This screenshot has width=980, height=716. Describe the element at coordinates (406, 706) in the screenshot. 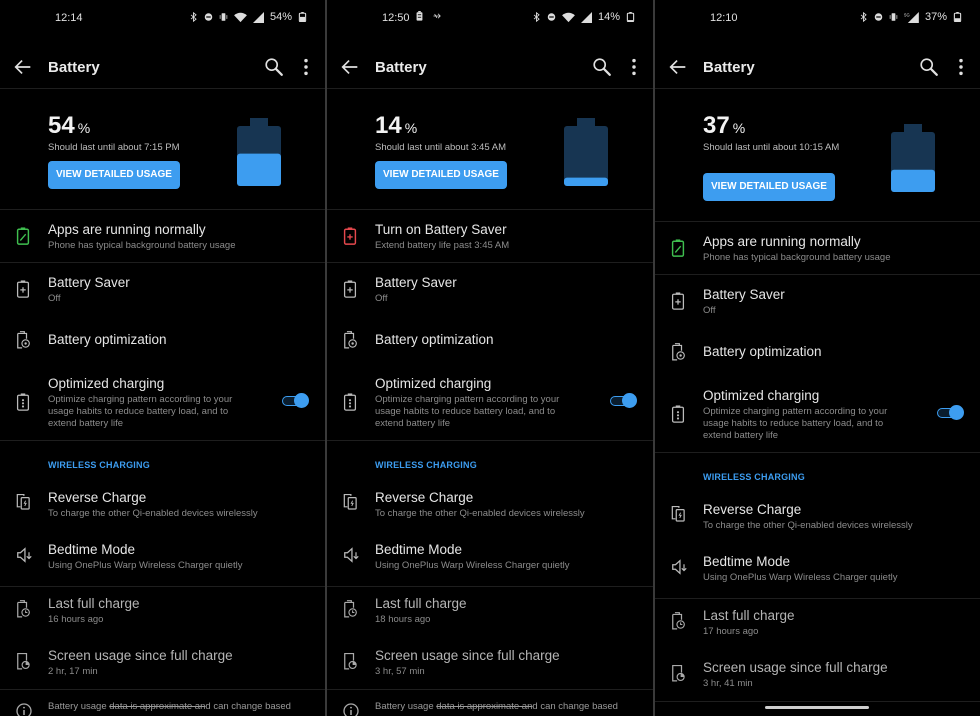

I see `footer-text-prefix: Battery usage` at that location.